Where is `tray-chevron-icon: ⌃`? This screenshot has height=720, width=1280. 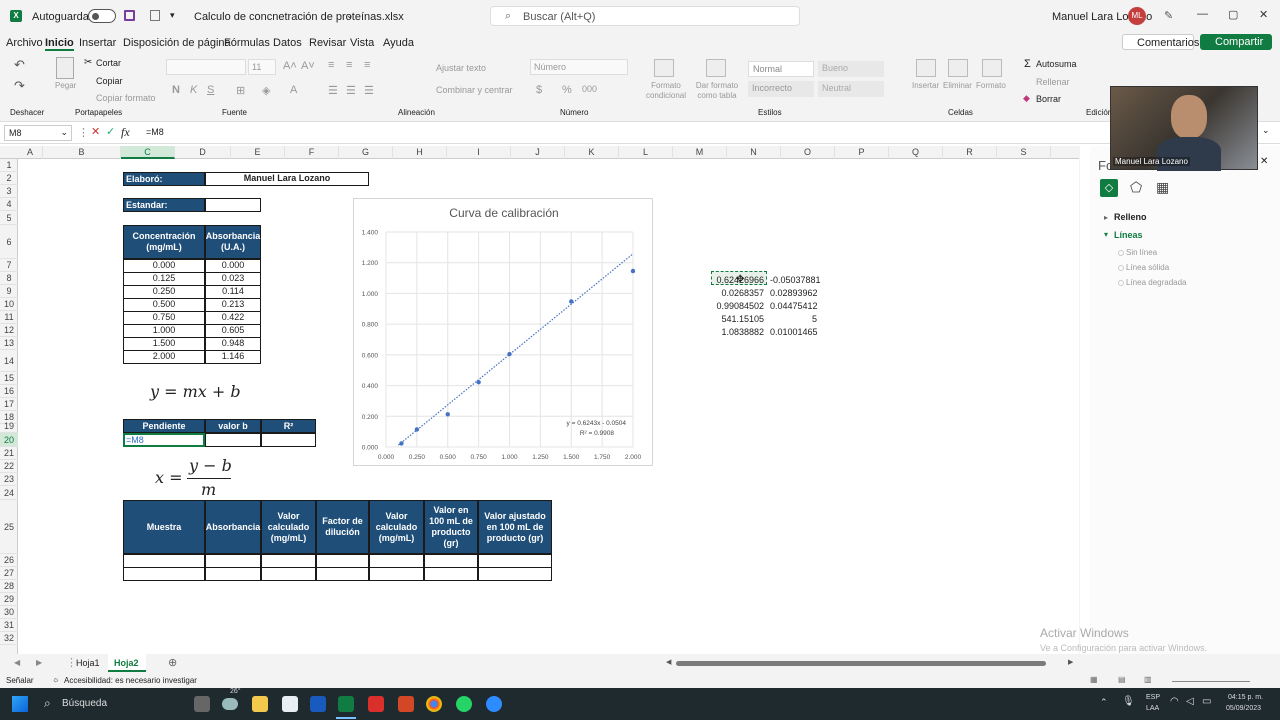 tray-chevron-icon: ⌃ is located at coordinates (1104, 702).